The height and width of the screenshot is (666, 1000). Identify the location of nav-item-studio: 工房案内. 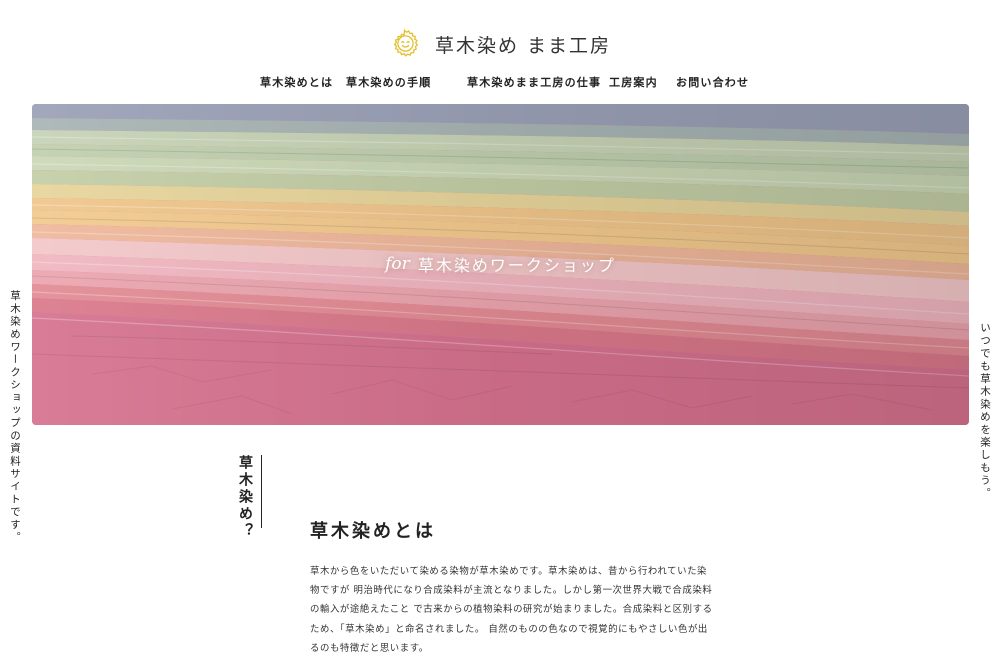
(633, 82).